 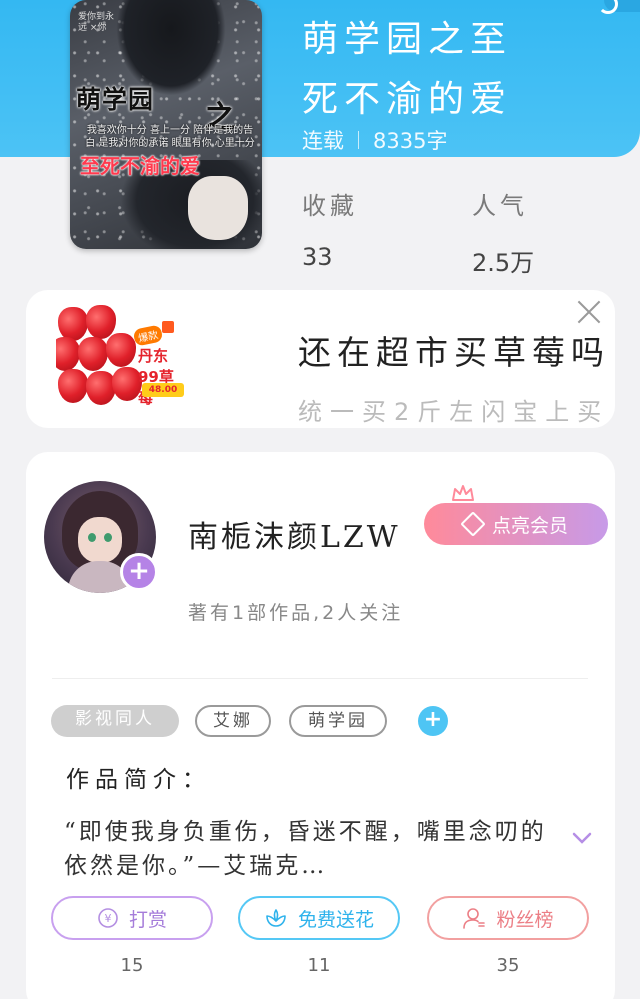 I want to click on cover-title: 萌学园, so click(x=115, y=99).